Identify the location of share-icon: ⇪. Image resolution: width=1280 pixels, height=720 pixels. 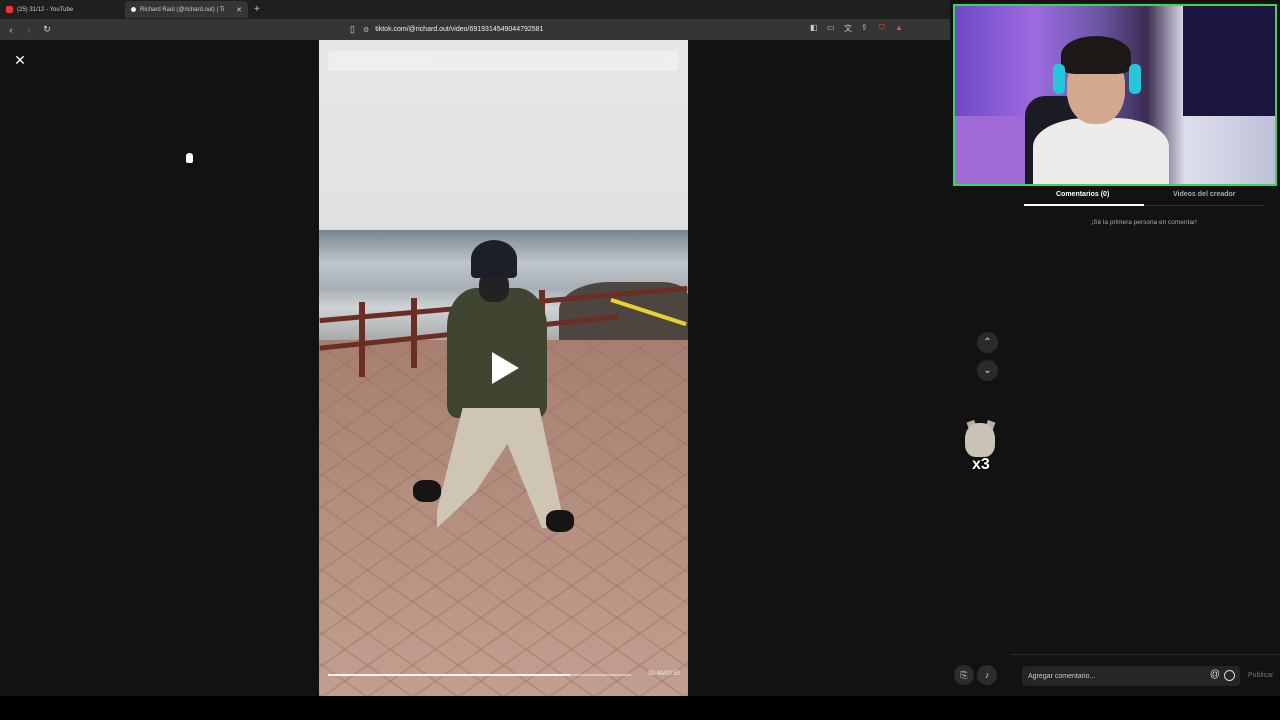
(864, 27).